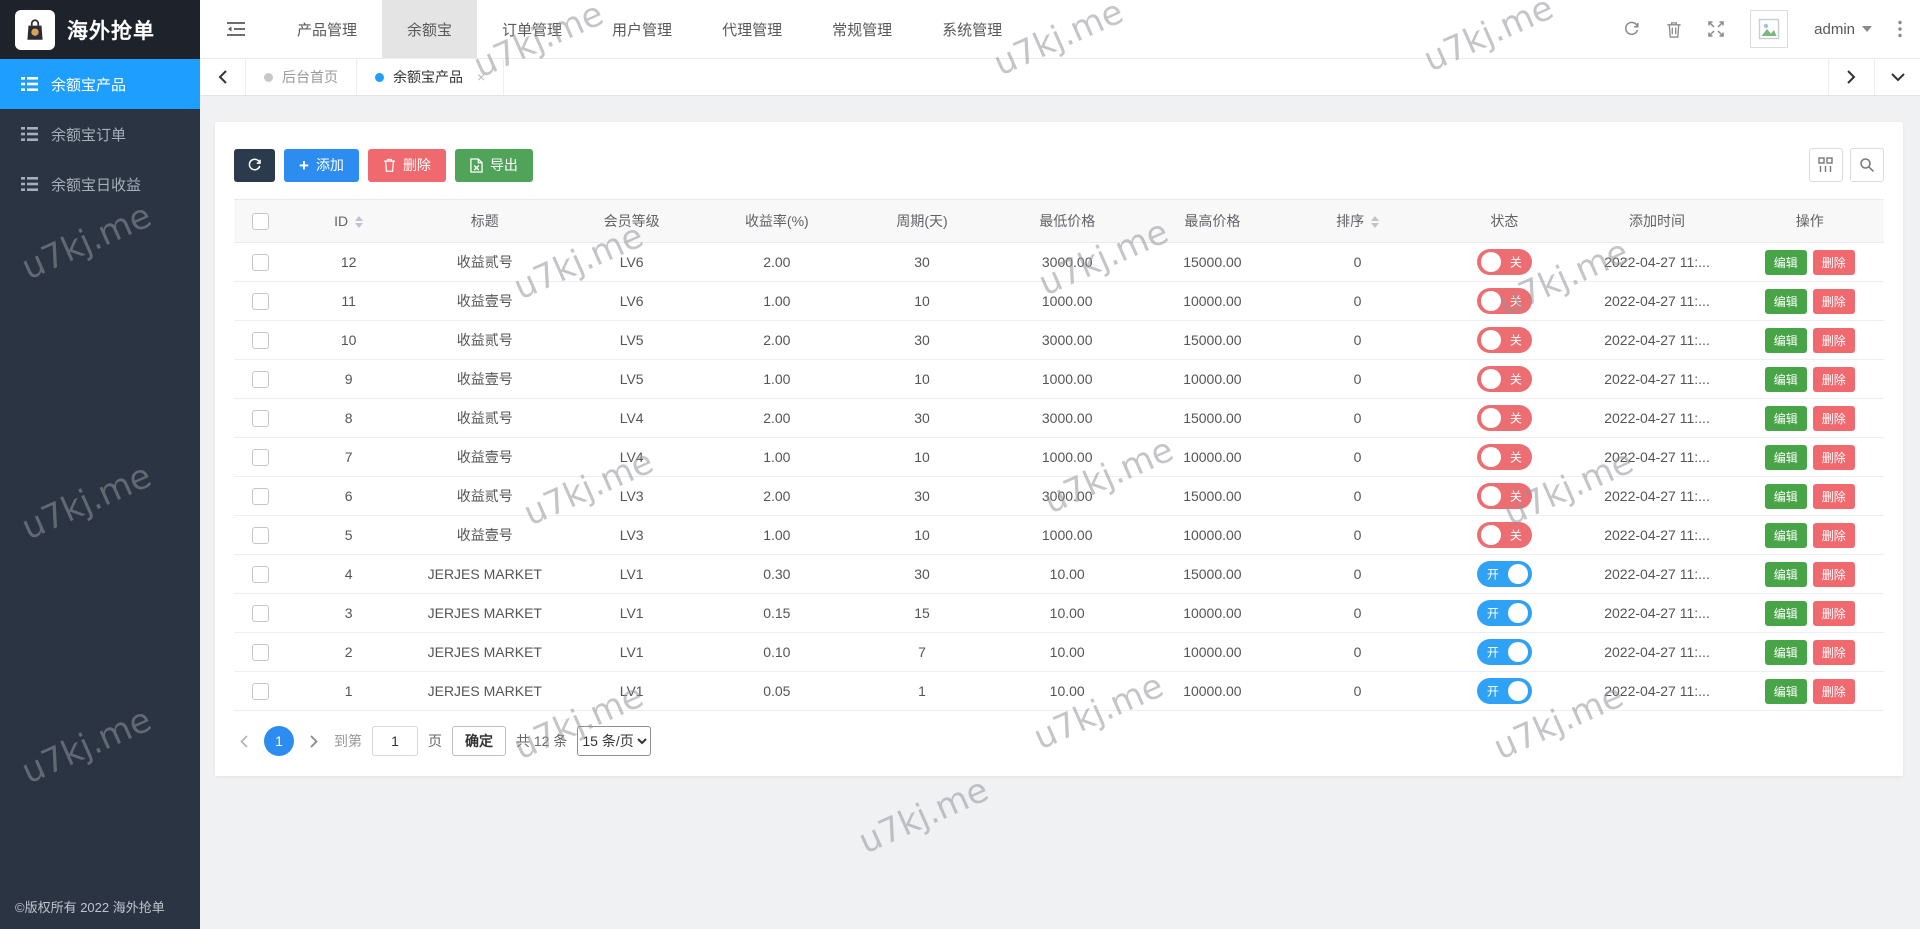 The width and height of the screenshot is (1920, 929). I want to click on export-button: 导出, so click(493, 165).